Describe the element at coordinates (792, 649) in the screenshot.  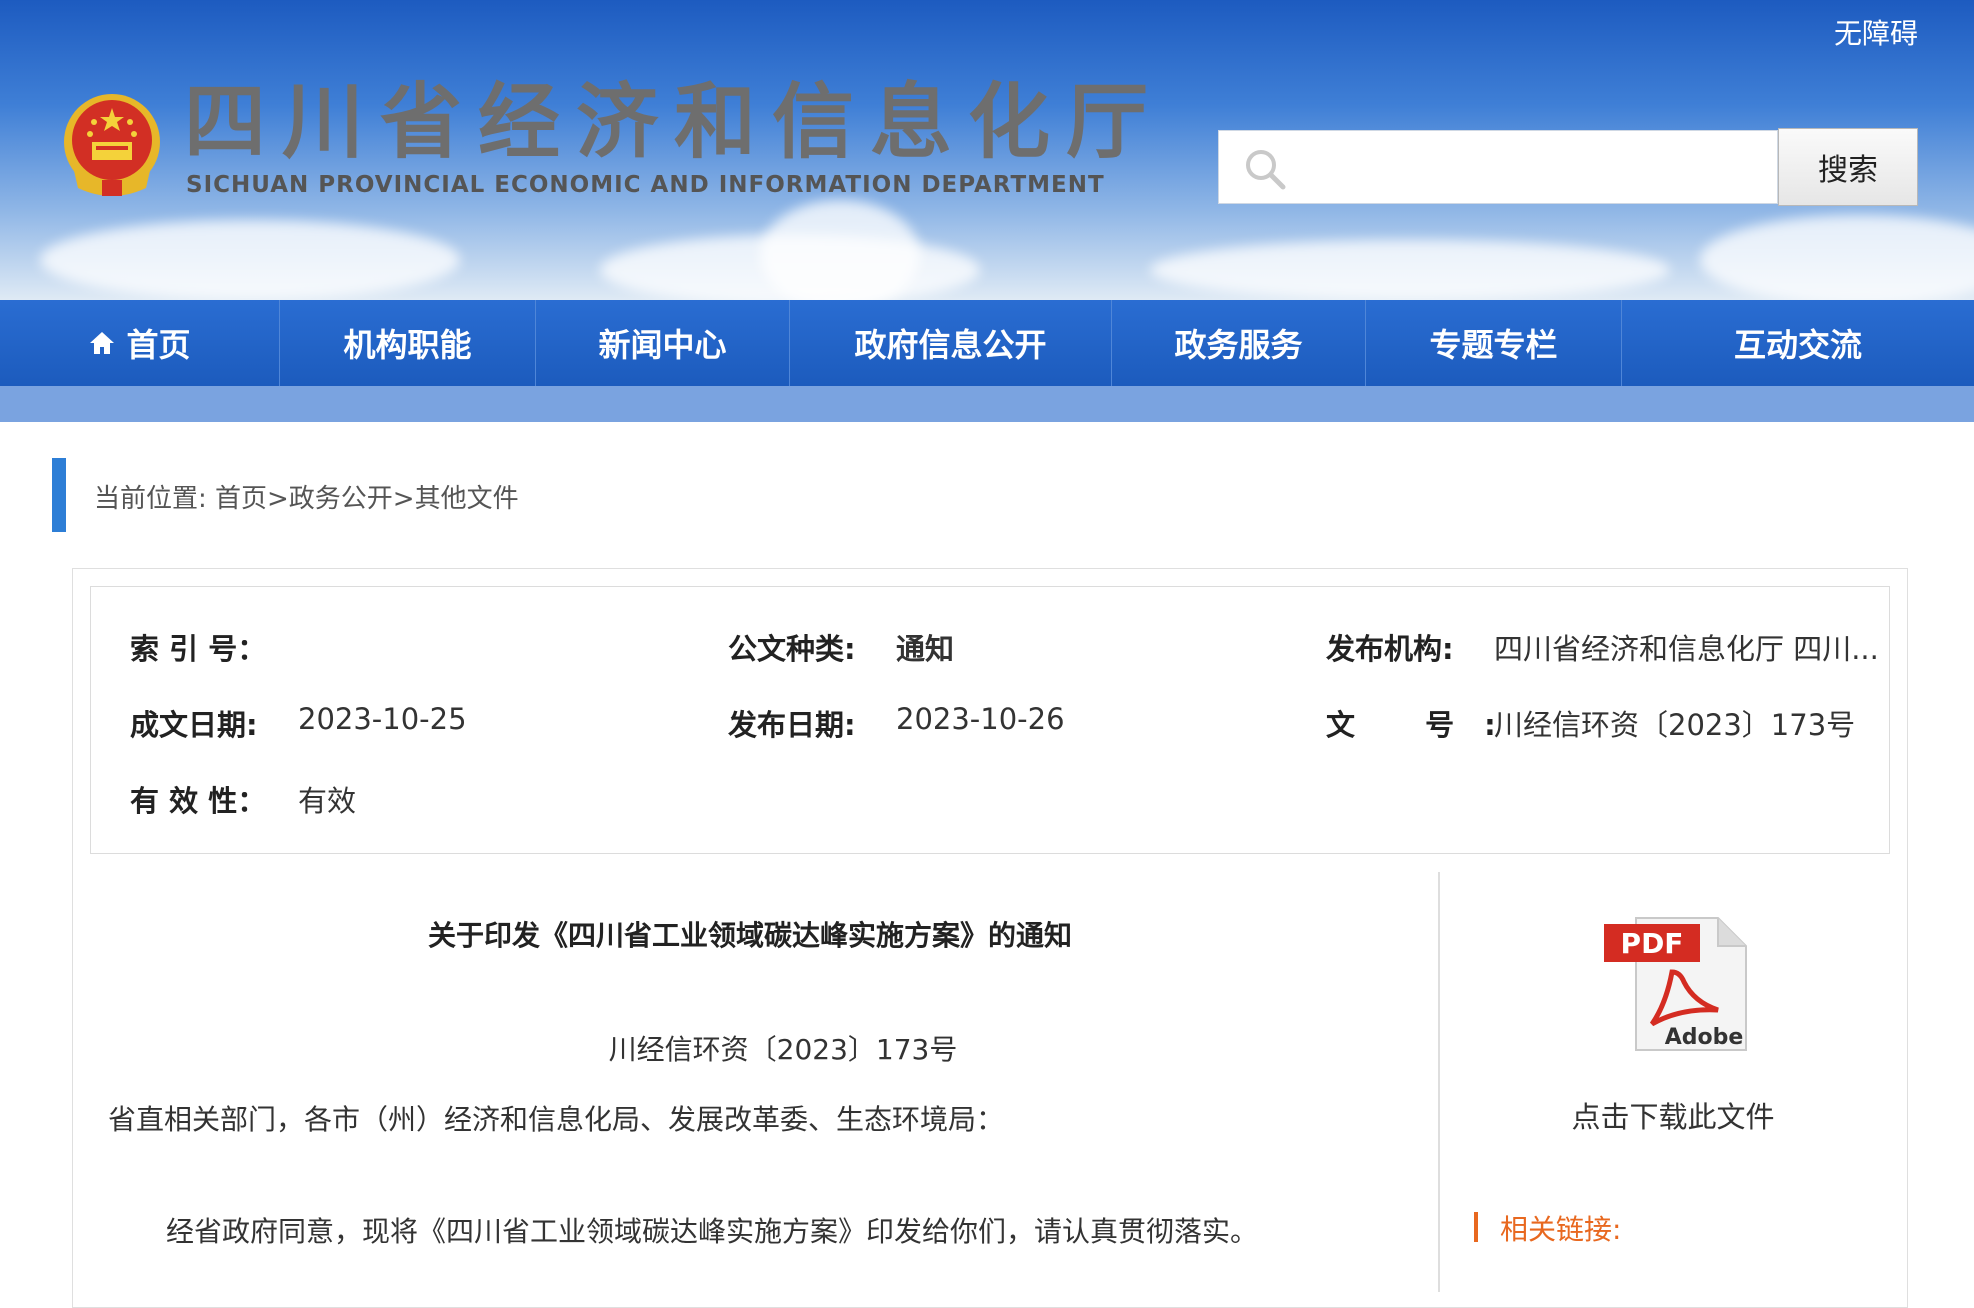
I see `meta-category-label: 公文种类:` at that location.